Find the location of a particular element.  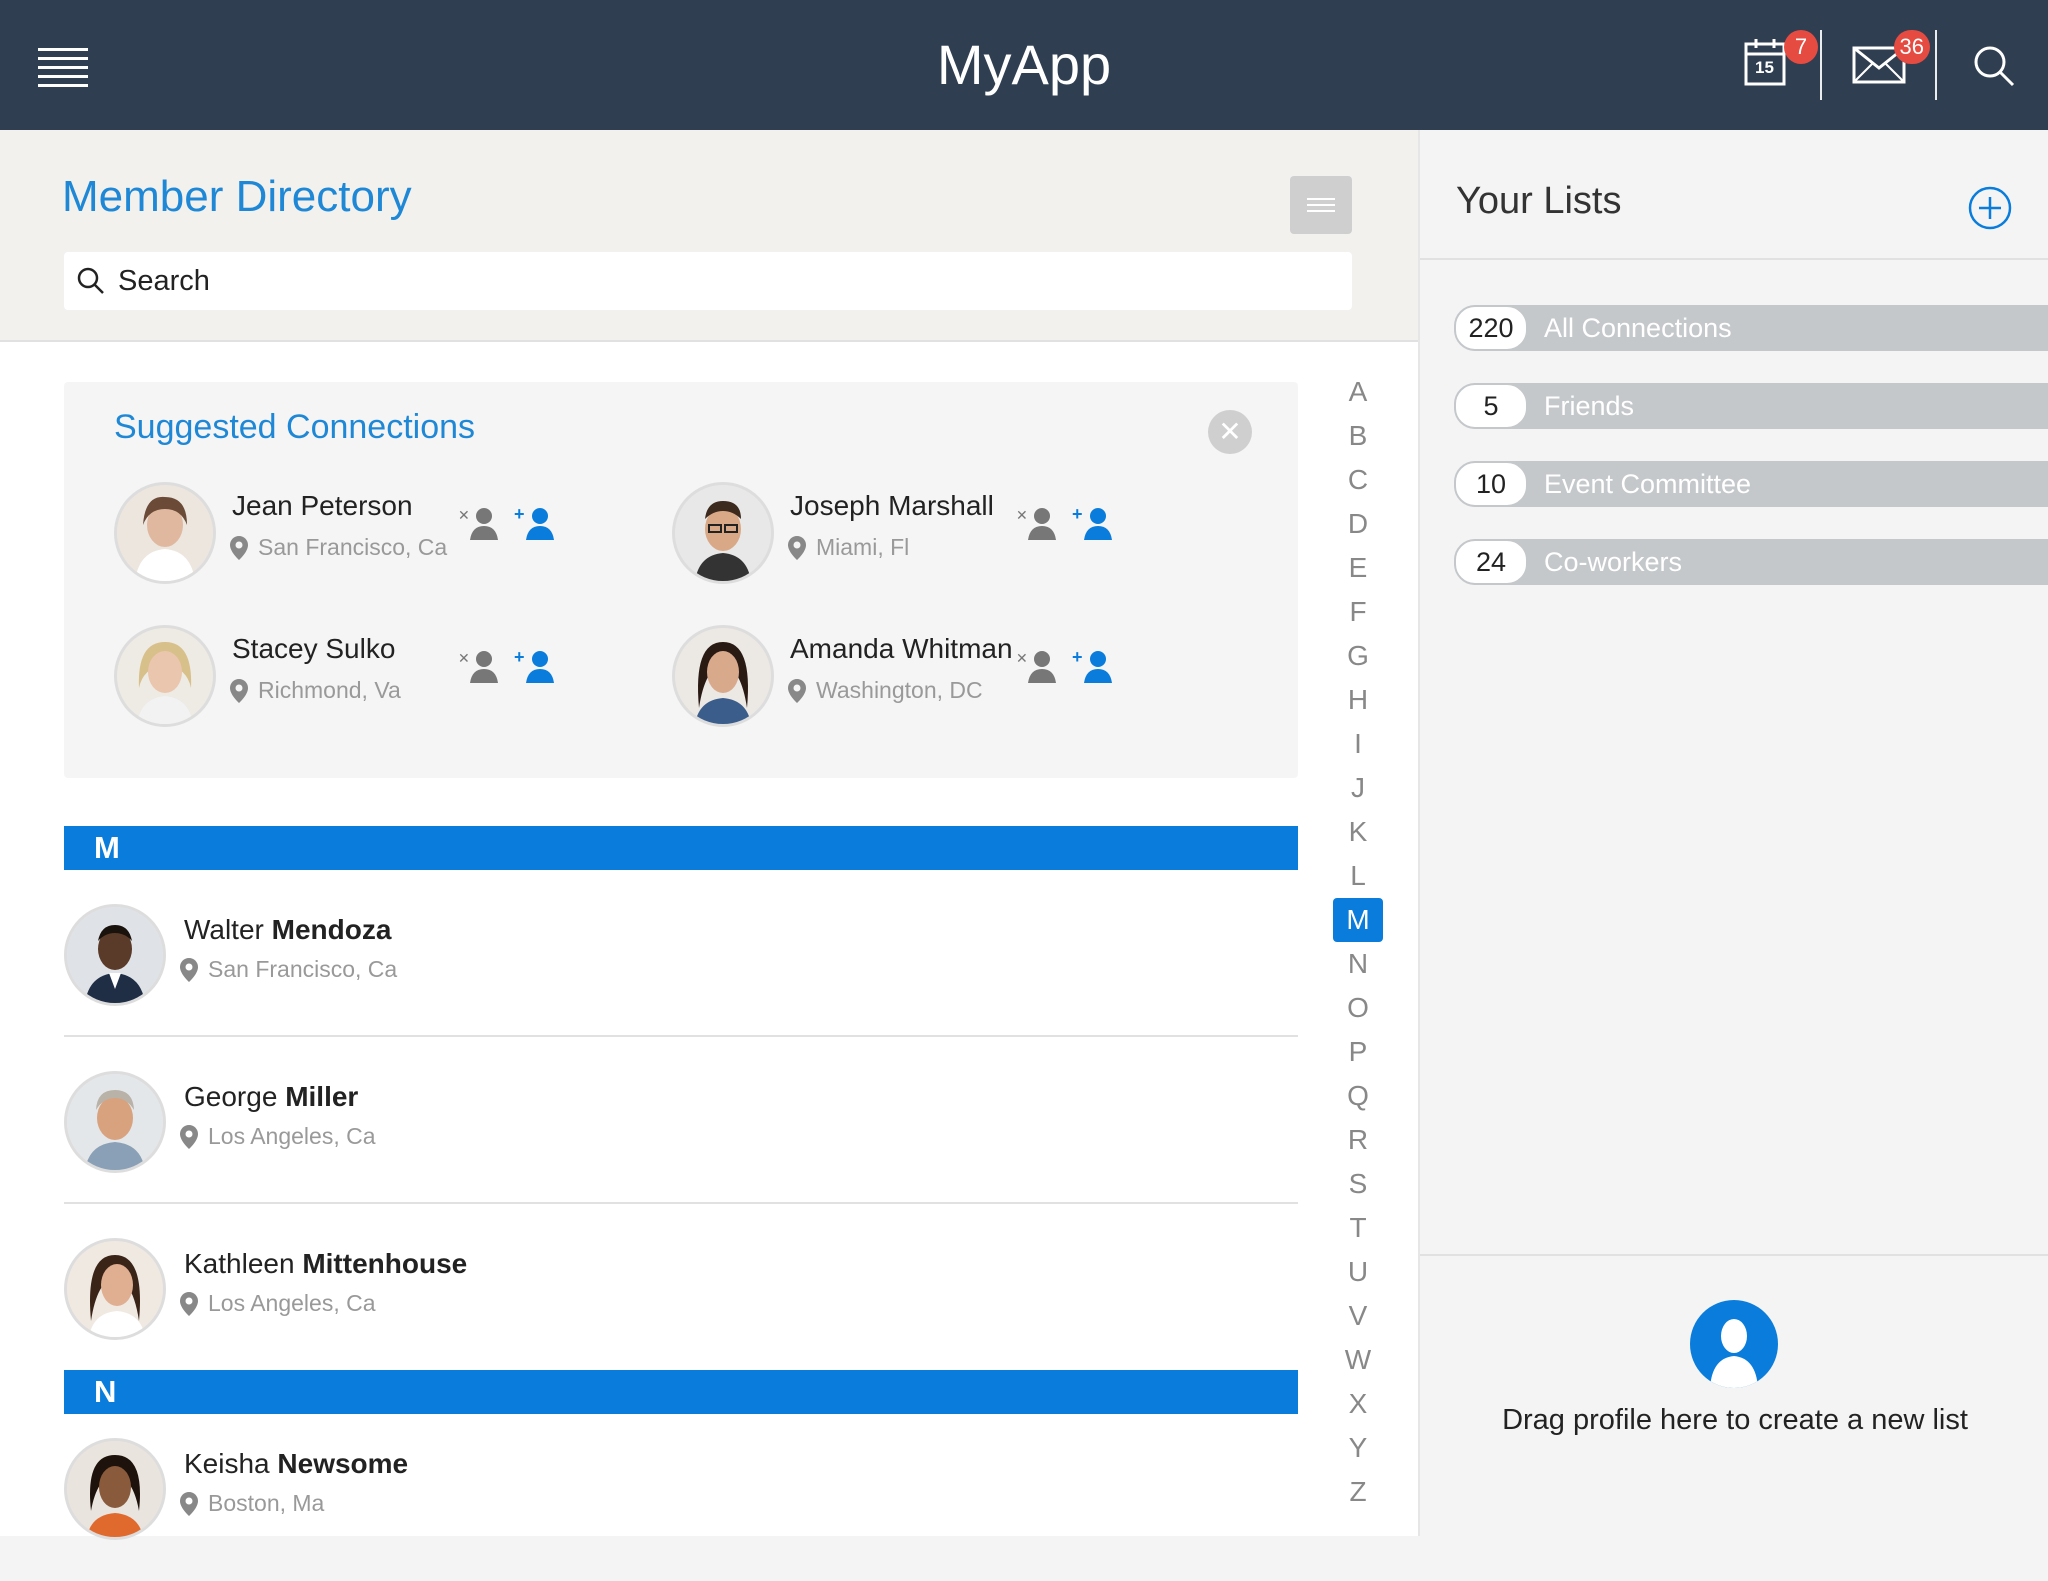

index-letter-q: Q is located at coordinates (1358, 1096).